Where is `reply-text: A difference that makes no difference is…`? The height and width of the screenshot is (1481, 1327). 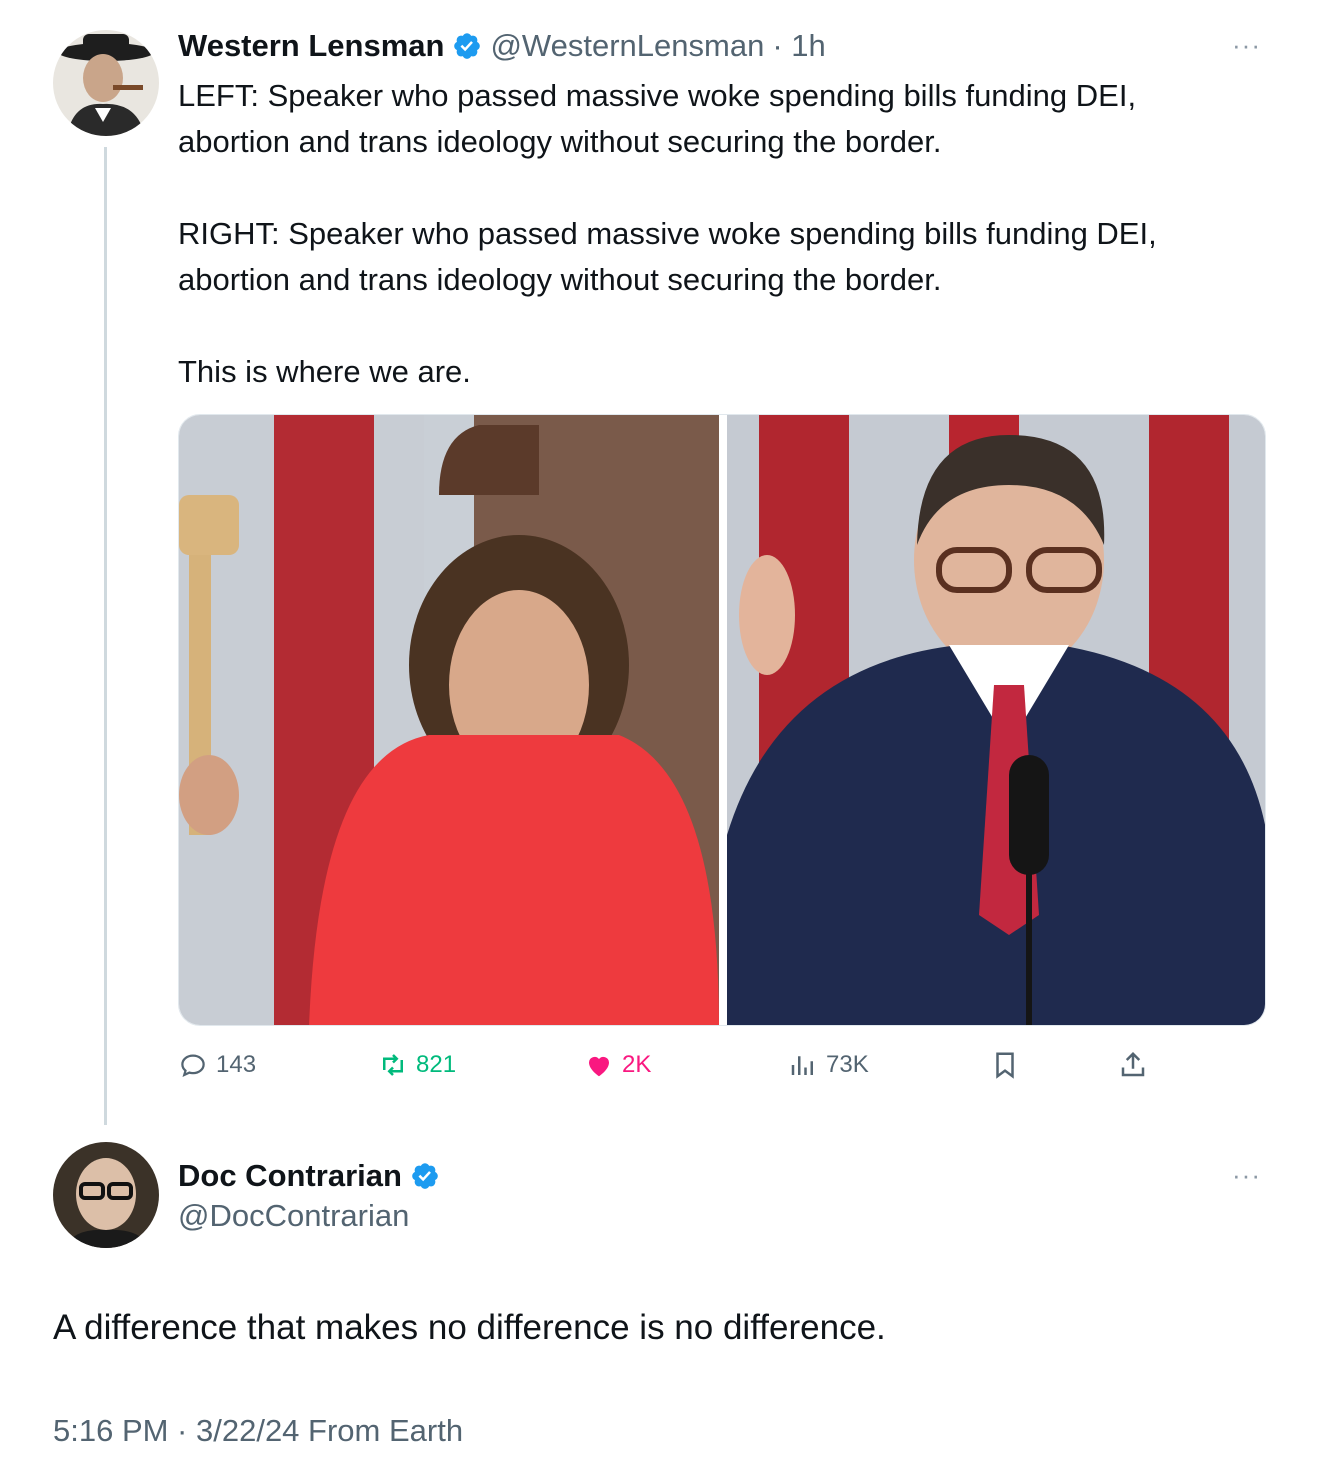 reply-text: A difference that makes no difference is… is located at coordinates (469, 1327).